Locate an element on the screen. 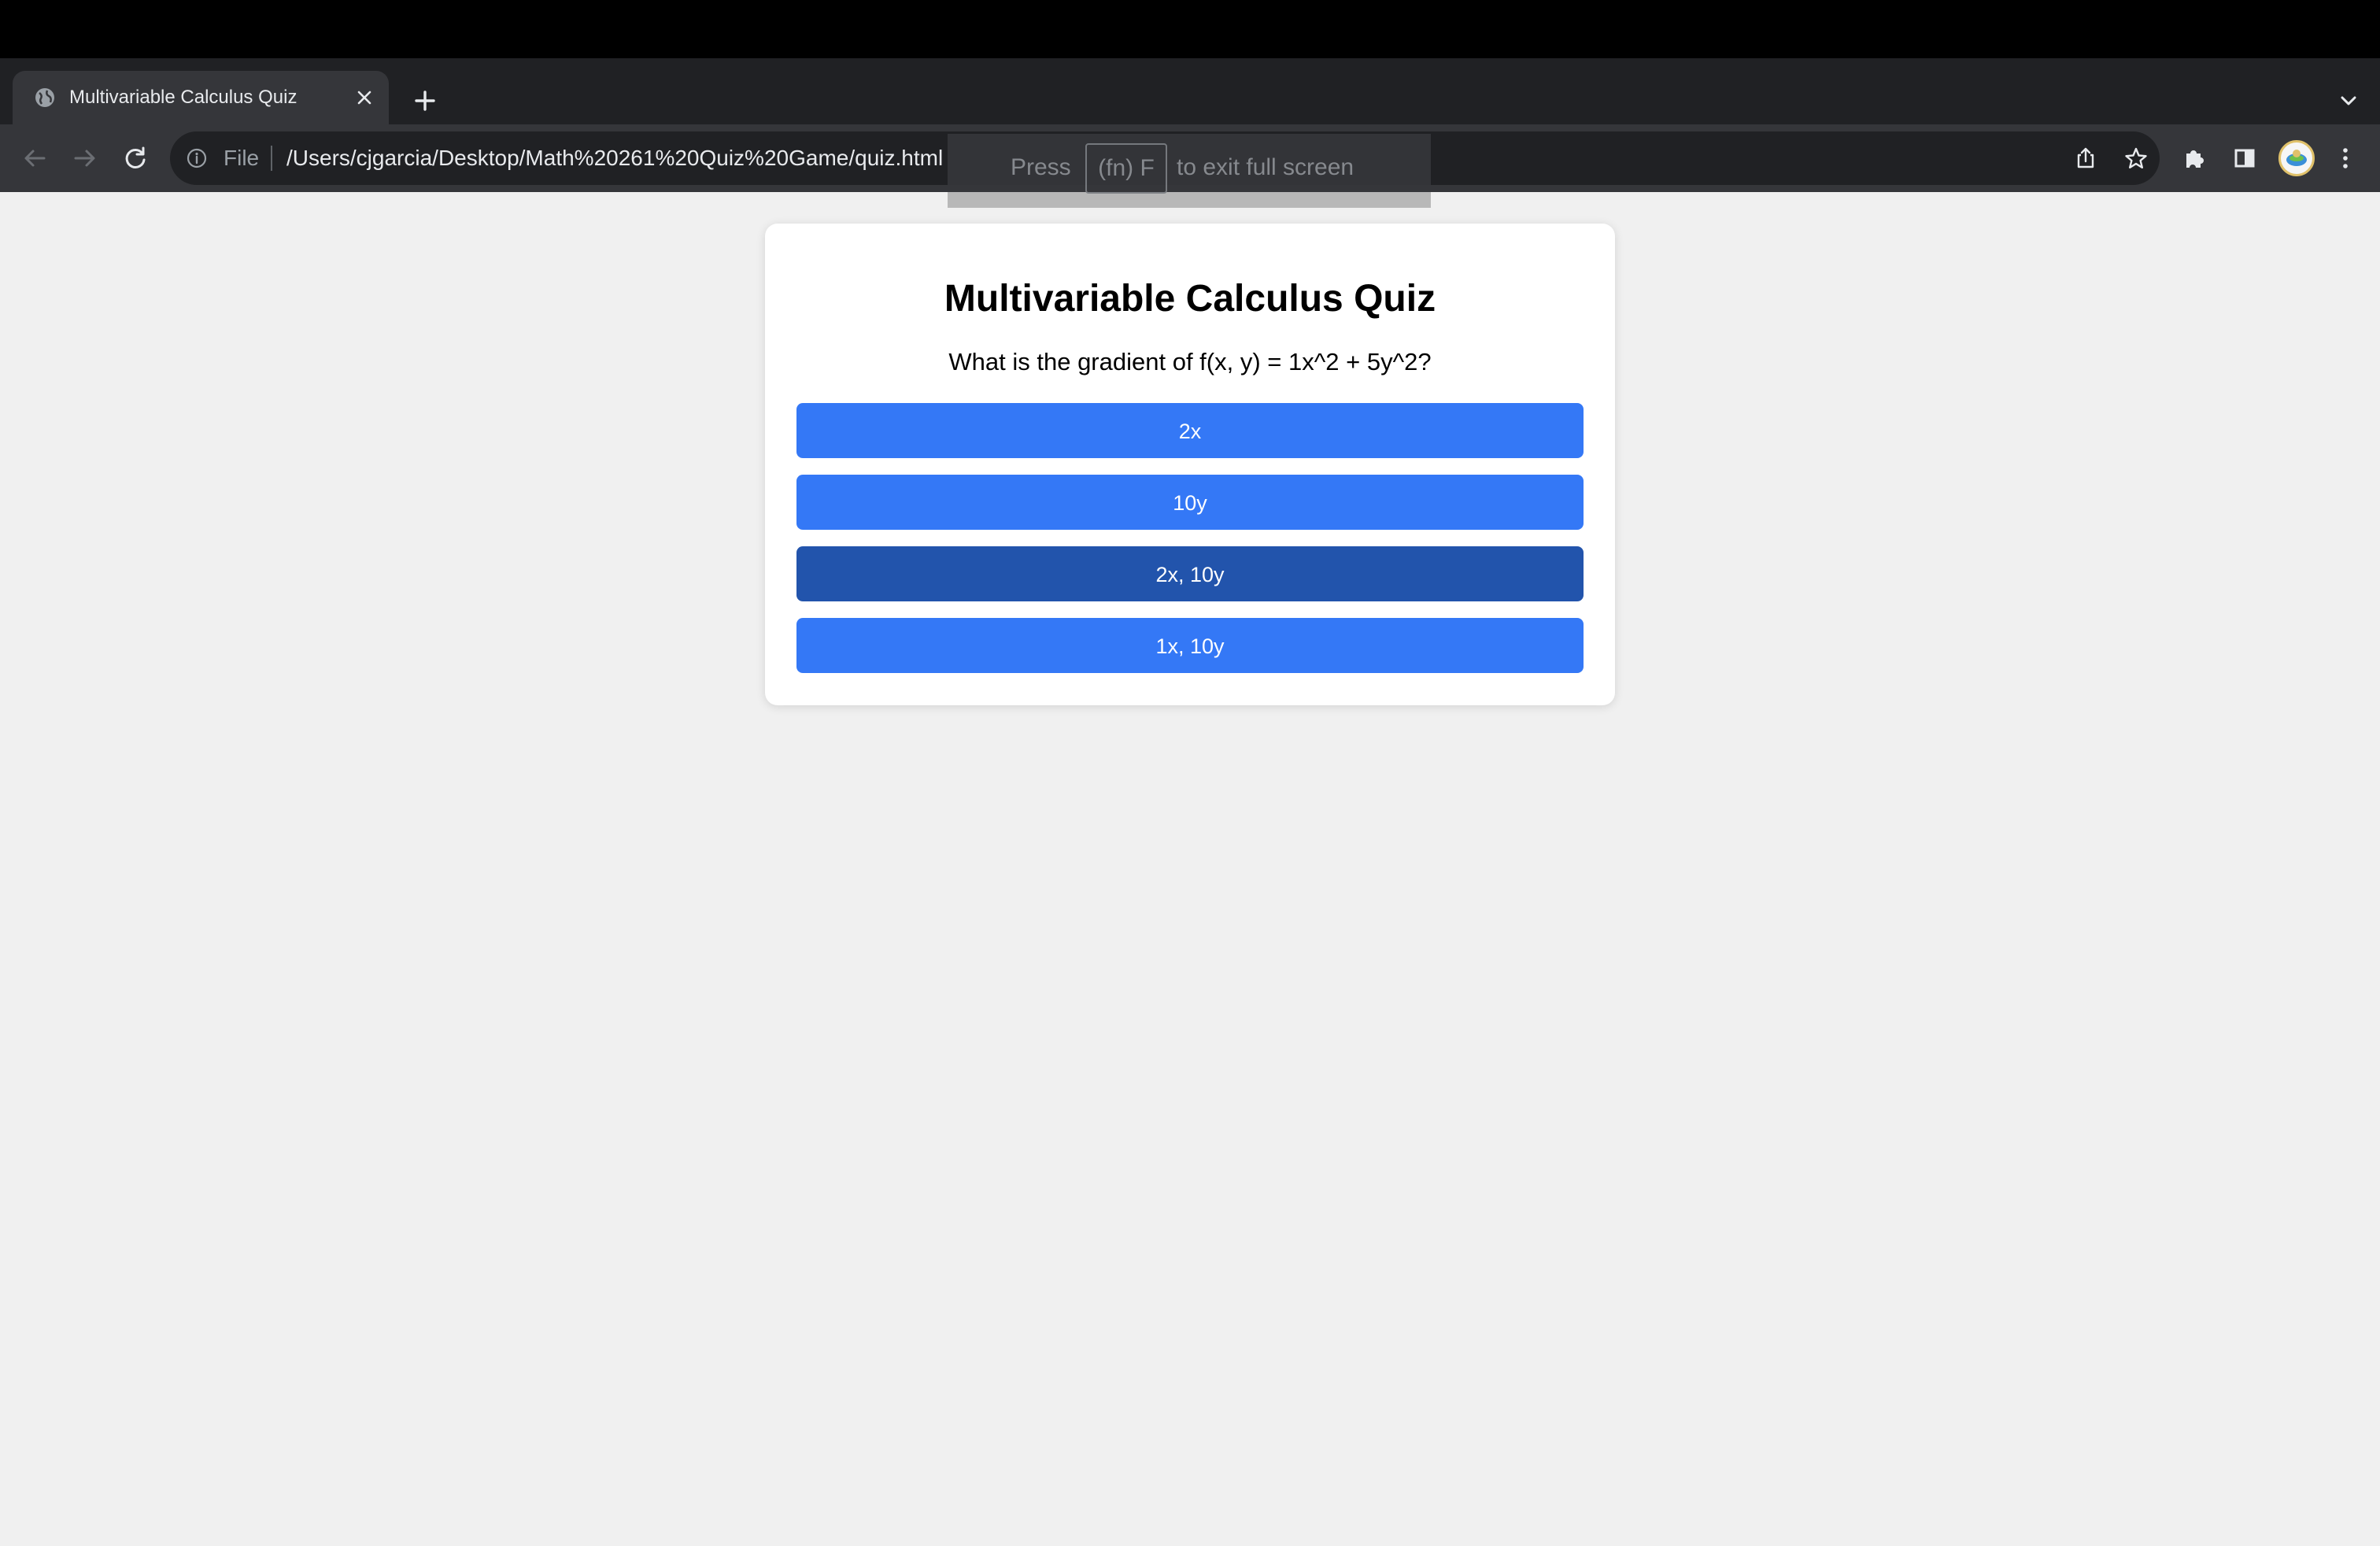  tab-title: Multivariable Calculus Quiz is located at coordinates (183, 97).